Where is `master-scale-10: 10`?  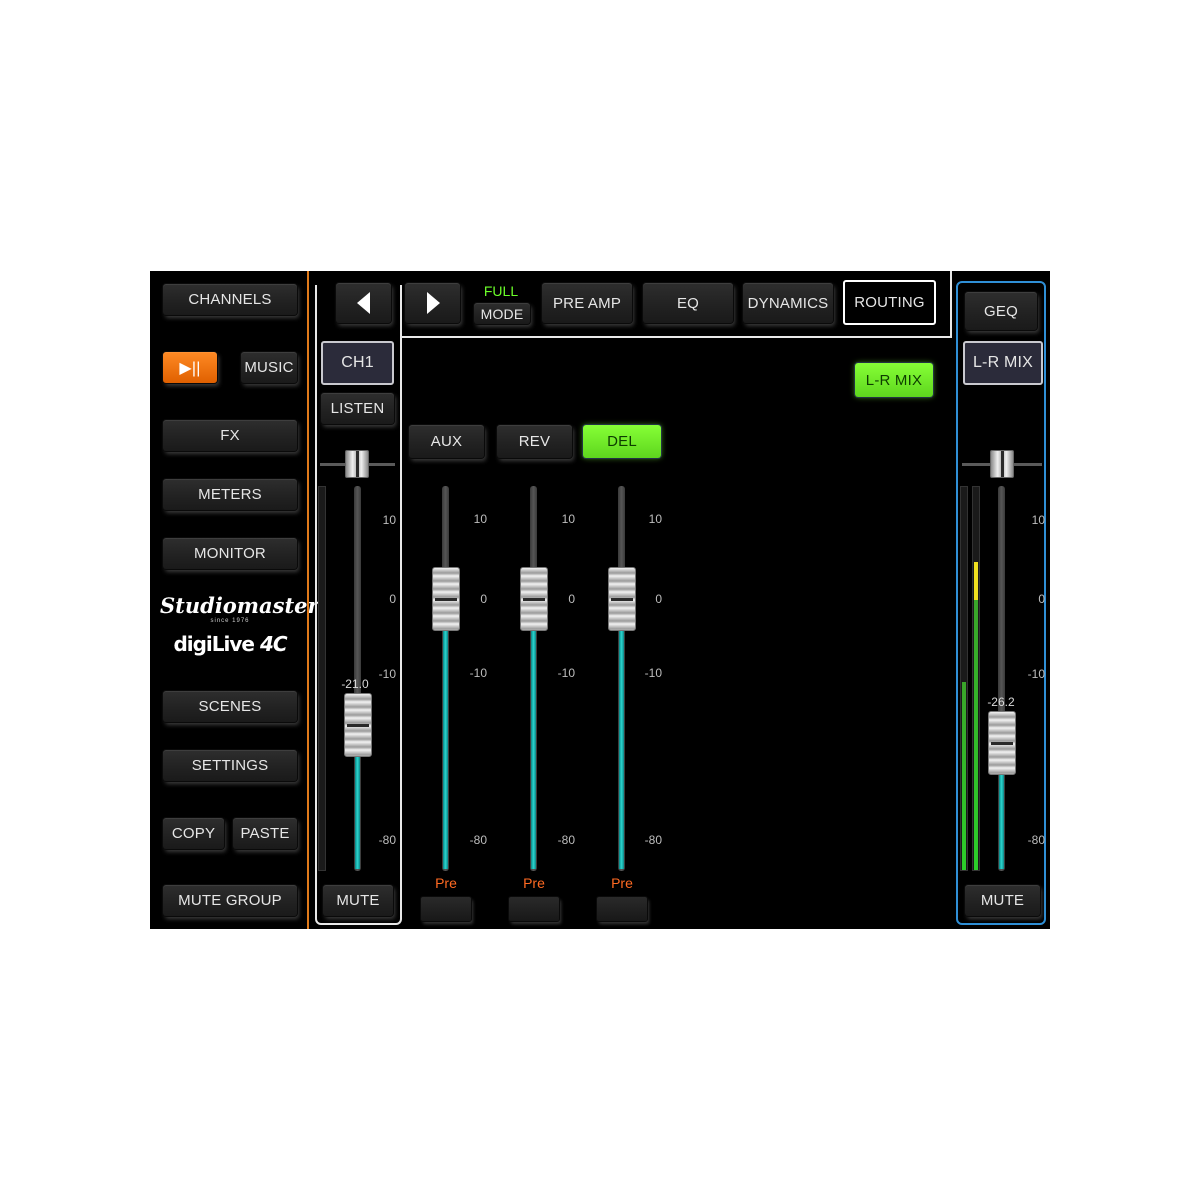 master-scale-10: 10 is located at coordinates (1038, 520).